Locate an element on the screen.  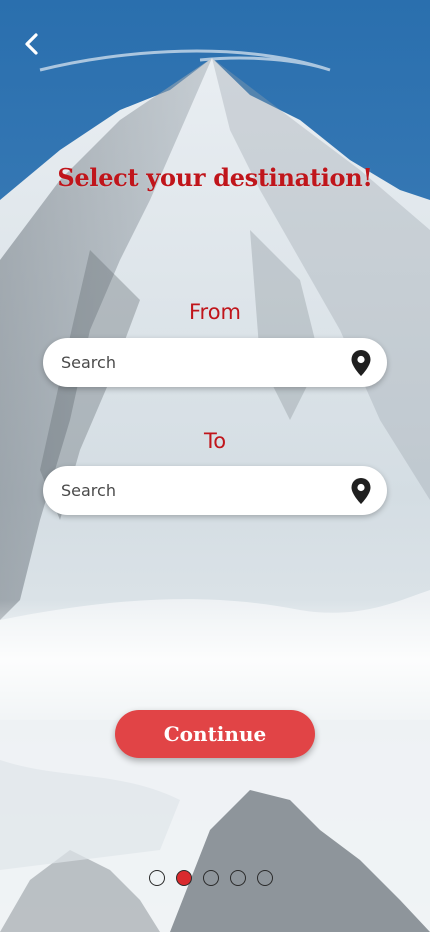
page-title: Select your destination! is located at coordinates (215, 177).